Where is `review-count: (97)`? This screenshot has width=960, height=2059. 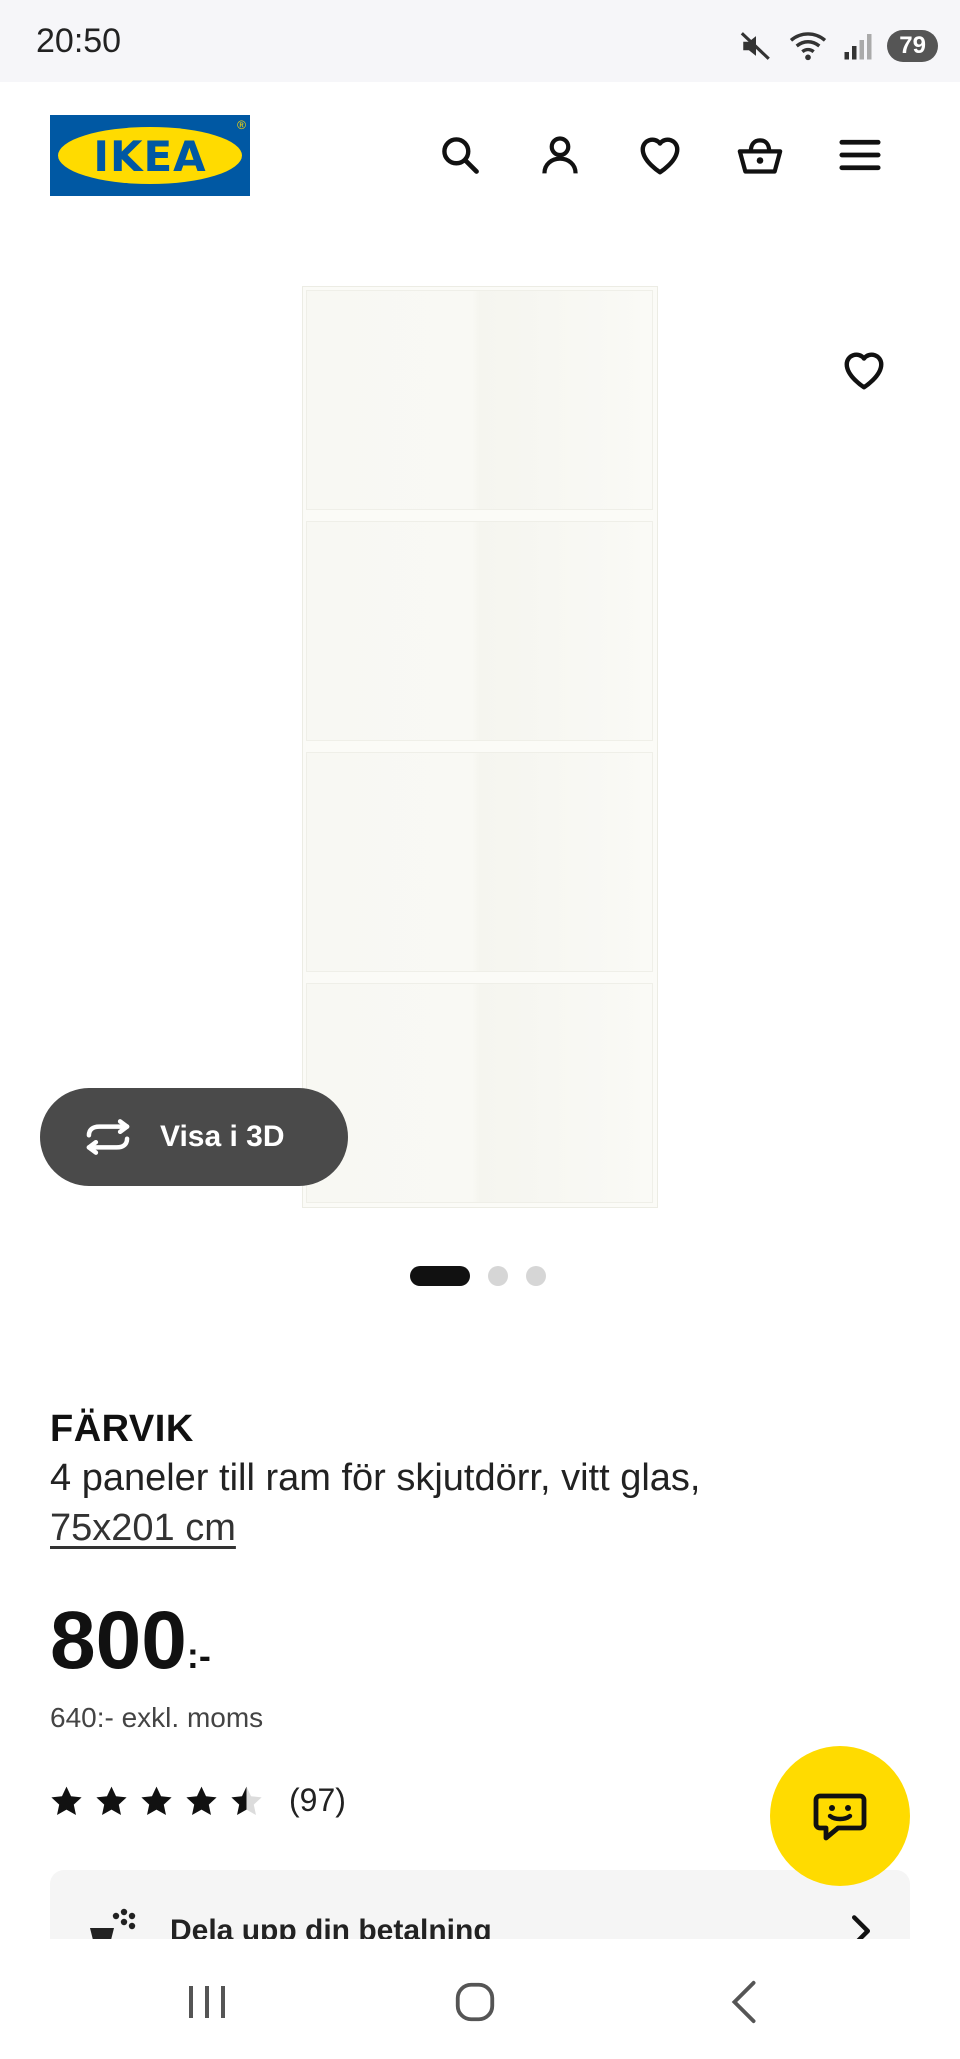 review-count: (97) is located at coordinates (317, 1800).